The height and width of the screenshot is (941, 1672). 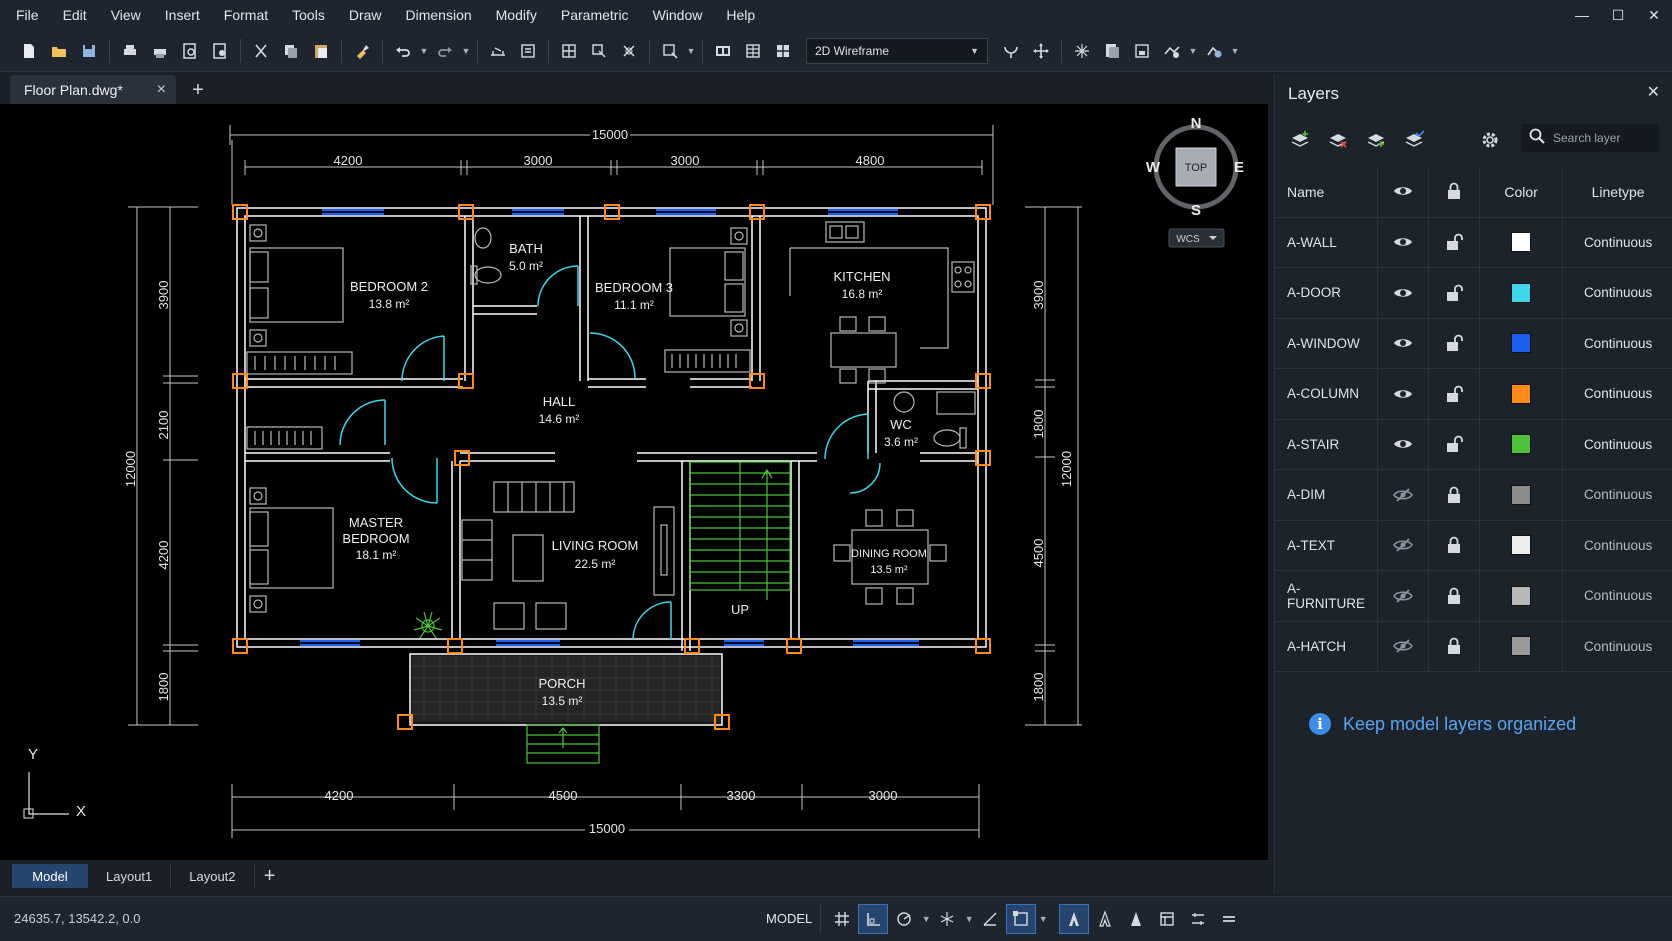 I want to click on annotation-visibility-icon, so click(x=1105, y=919).